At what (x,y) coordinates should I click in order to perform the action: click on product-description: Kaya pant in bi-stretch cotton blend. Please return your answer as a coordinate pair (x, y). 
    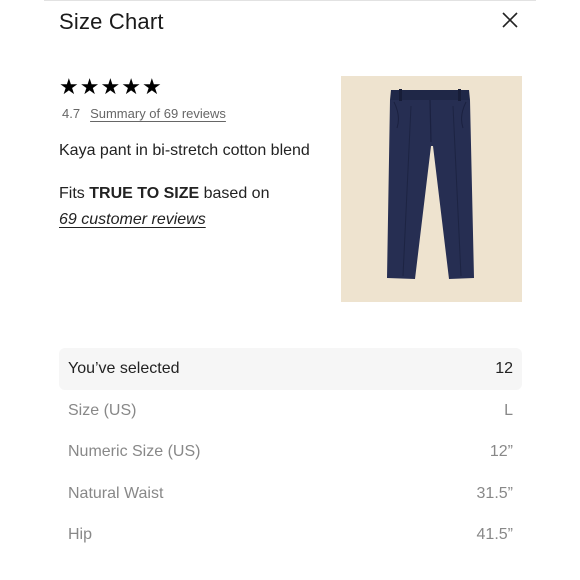
    Looking at the image, I should click on (184, 150).